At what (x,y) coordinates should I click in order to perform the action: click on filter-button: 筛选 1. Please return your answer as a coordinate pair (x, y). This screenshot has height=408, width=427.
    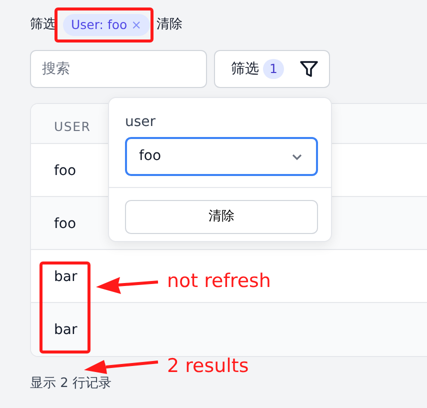
    Looking at the image, I should click on (272, 69).